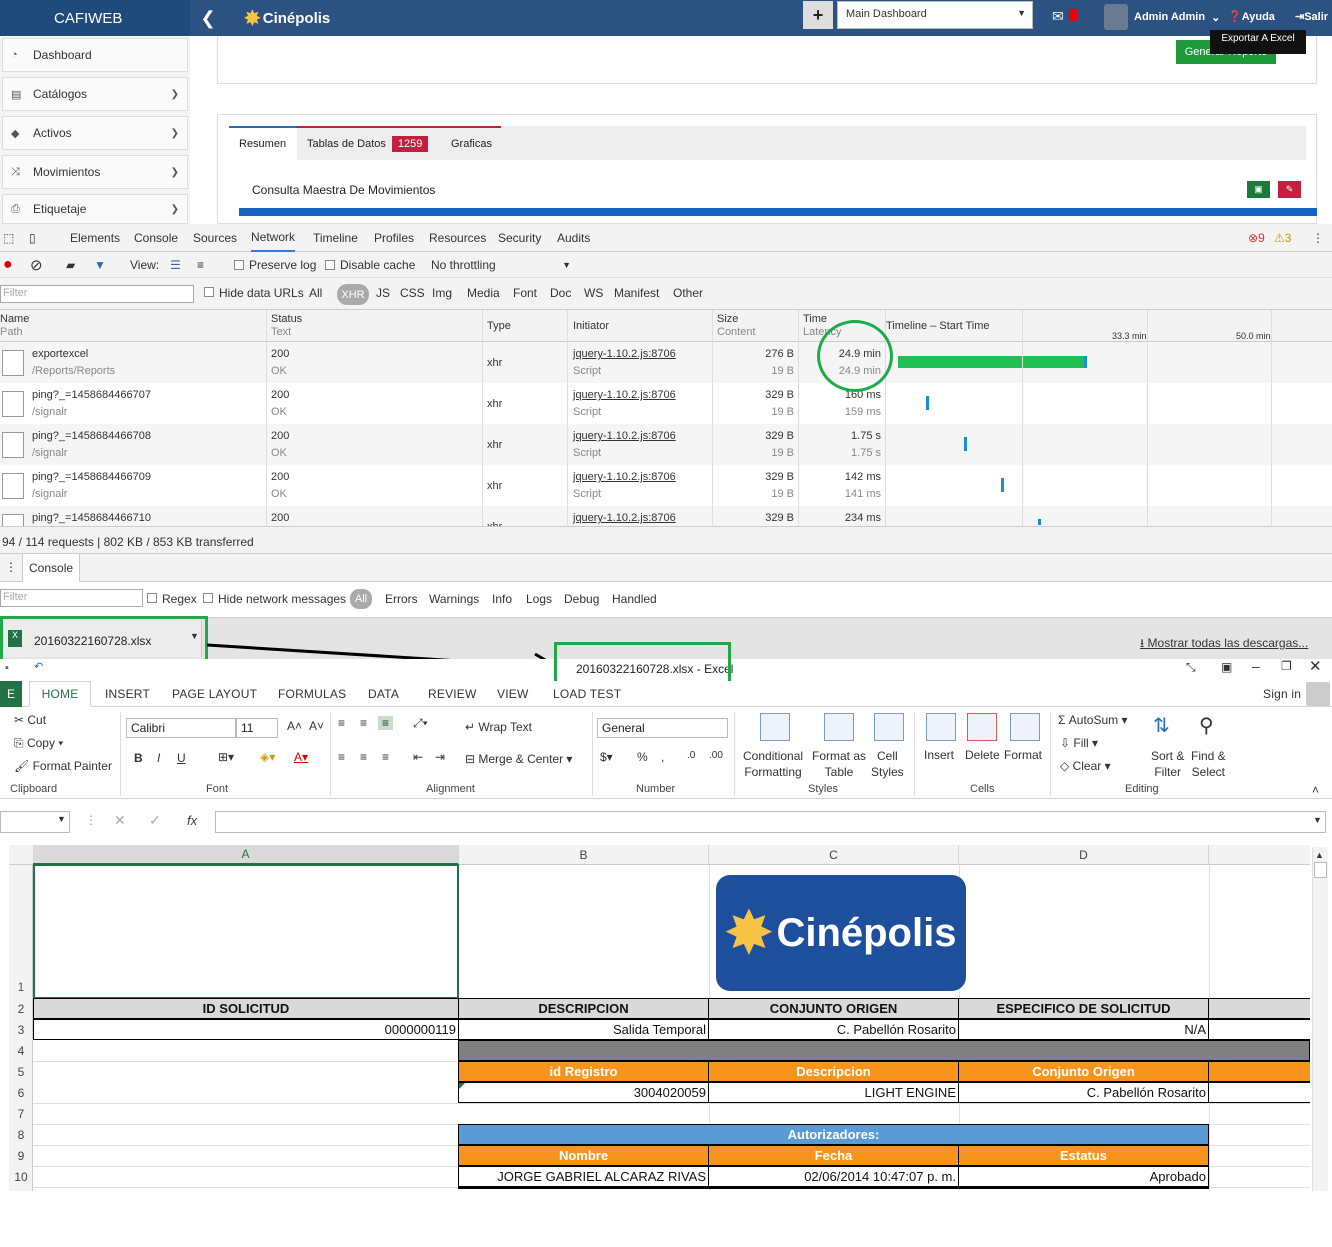 The width and height of the screenshot is (1332, 1247). What do you see at coordinates (294, 726) in the screenshot?
I see `grow-font-icon: A˄` at bounding box center [294, 726].